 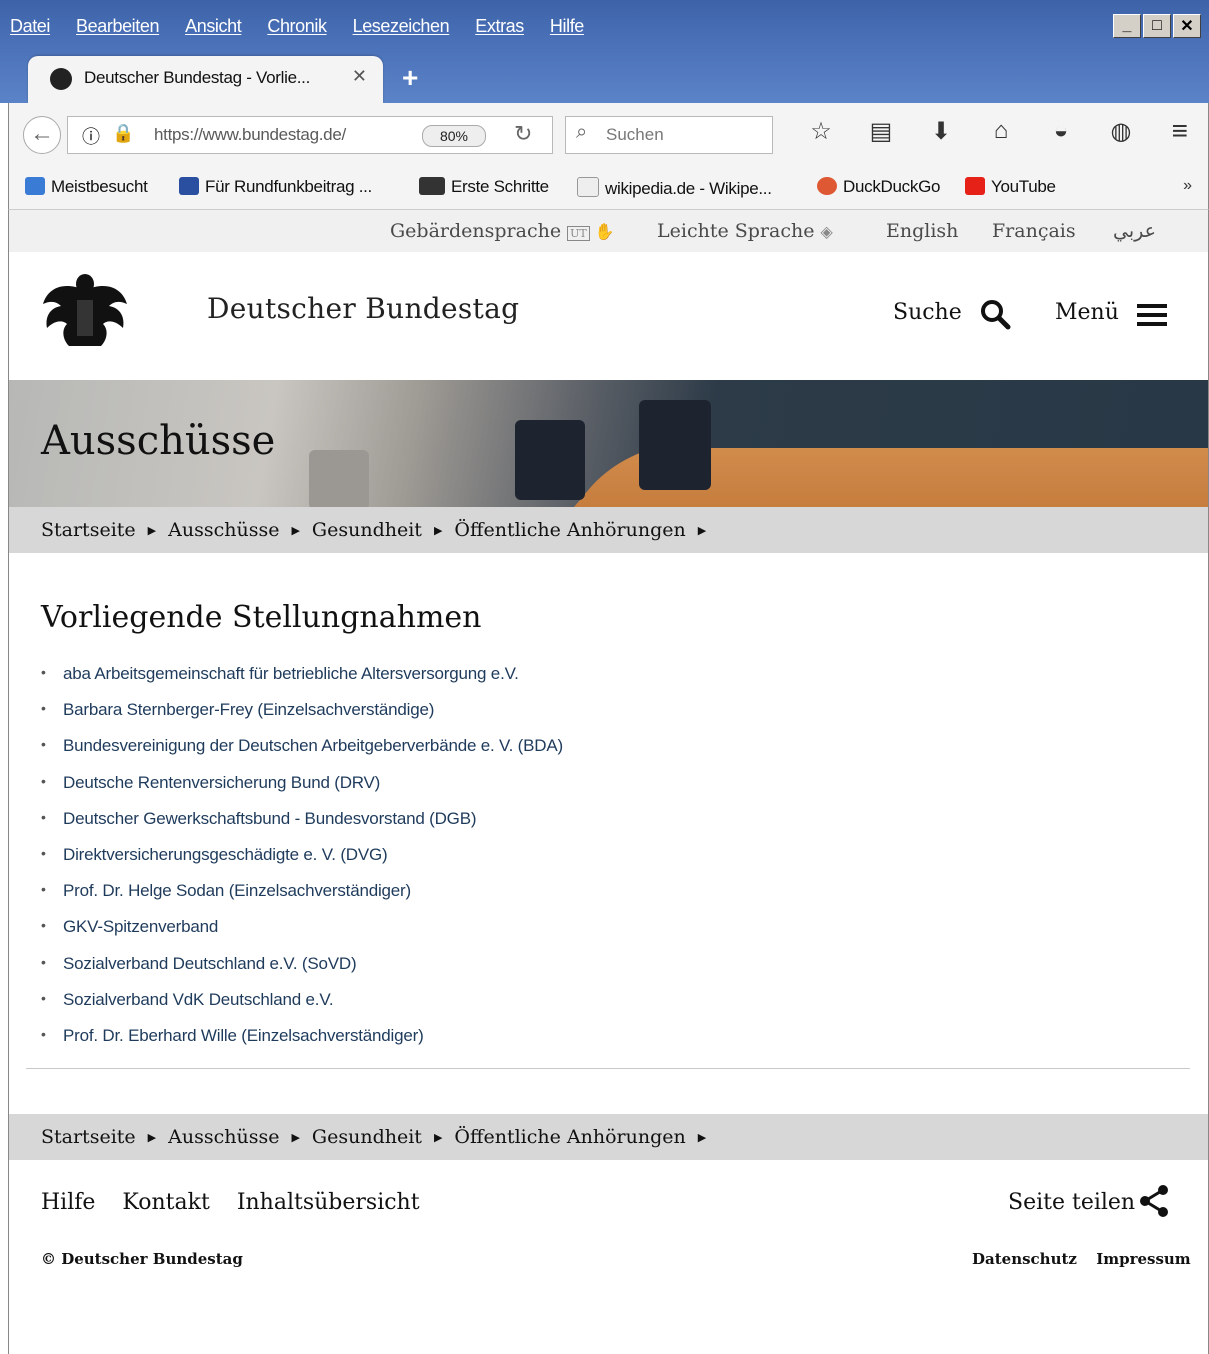 What do you see at coordinates (35, 186) in the screenshot?
I see `folder-icon` at bounding box center [35, 186].